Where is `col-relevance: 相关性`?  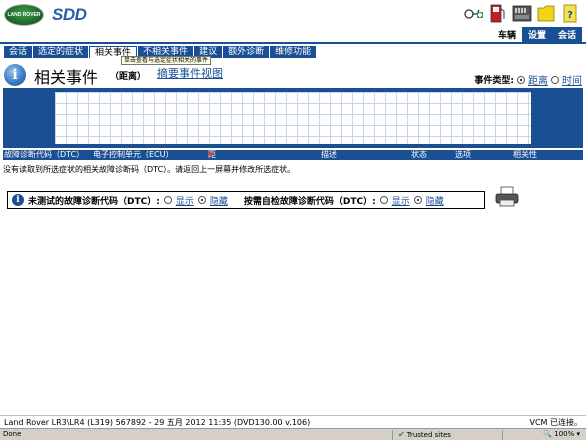
col-relevance: 相关性 is located at coordinates (525, 155).